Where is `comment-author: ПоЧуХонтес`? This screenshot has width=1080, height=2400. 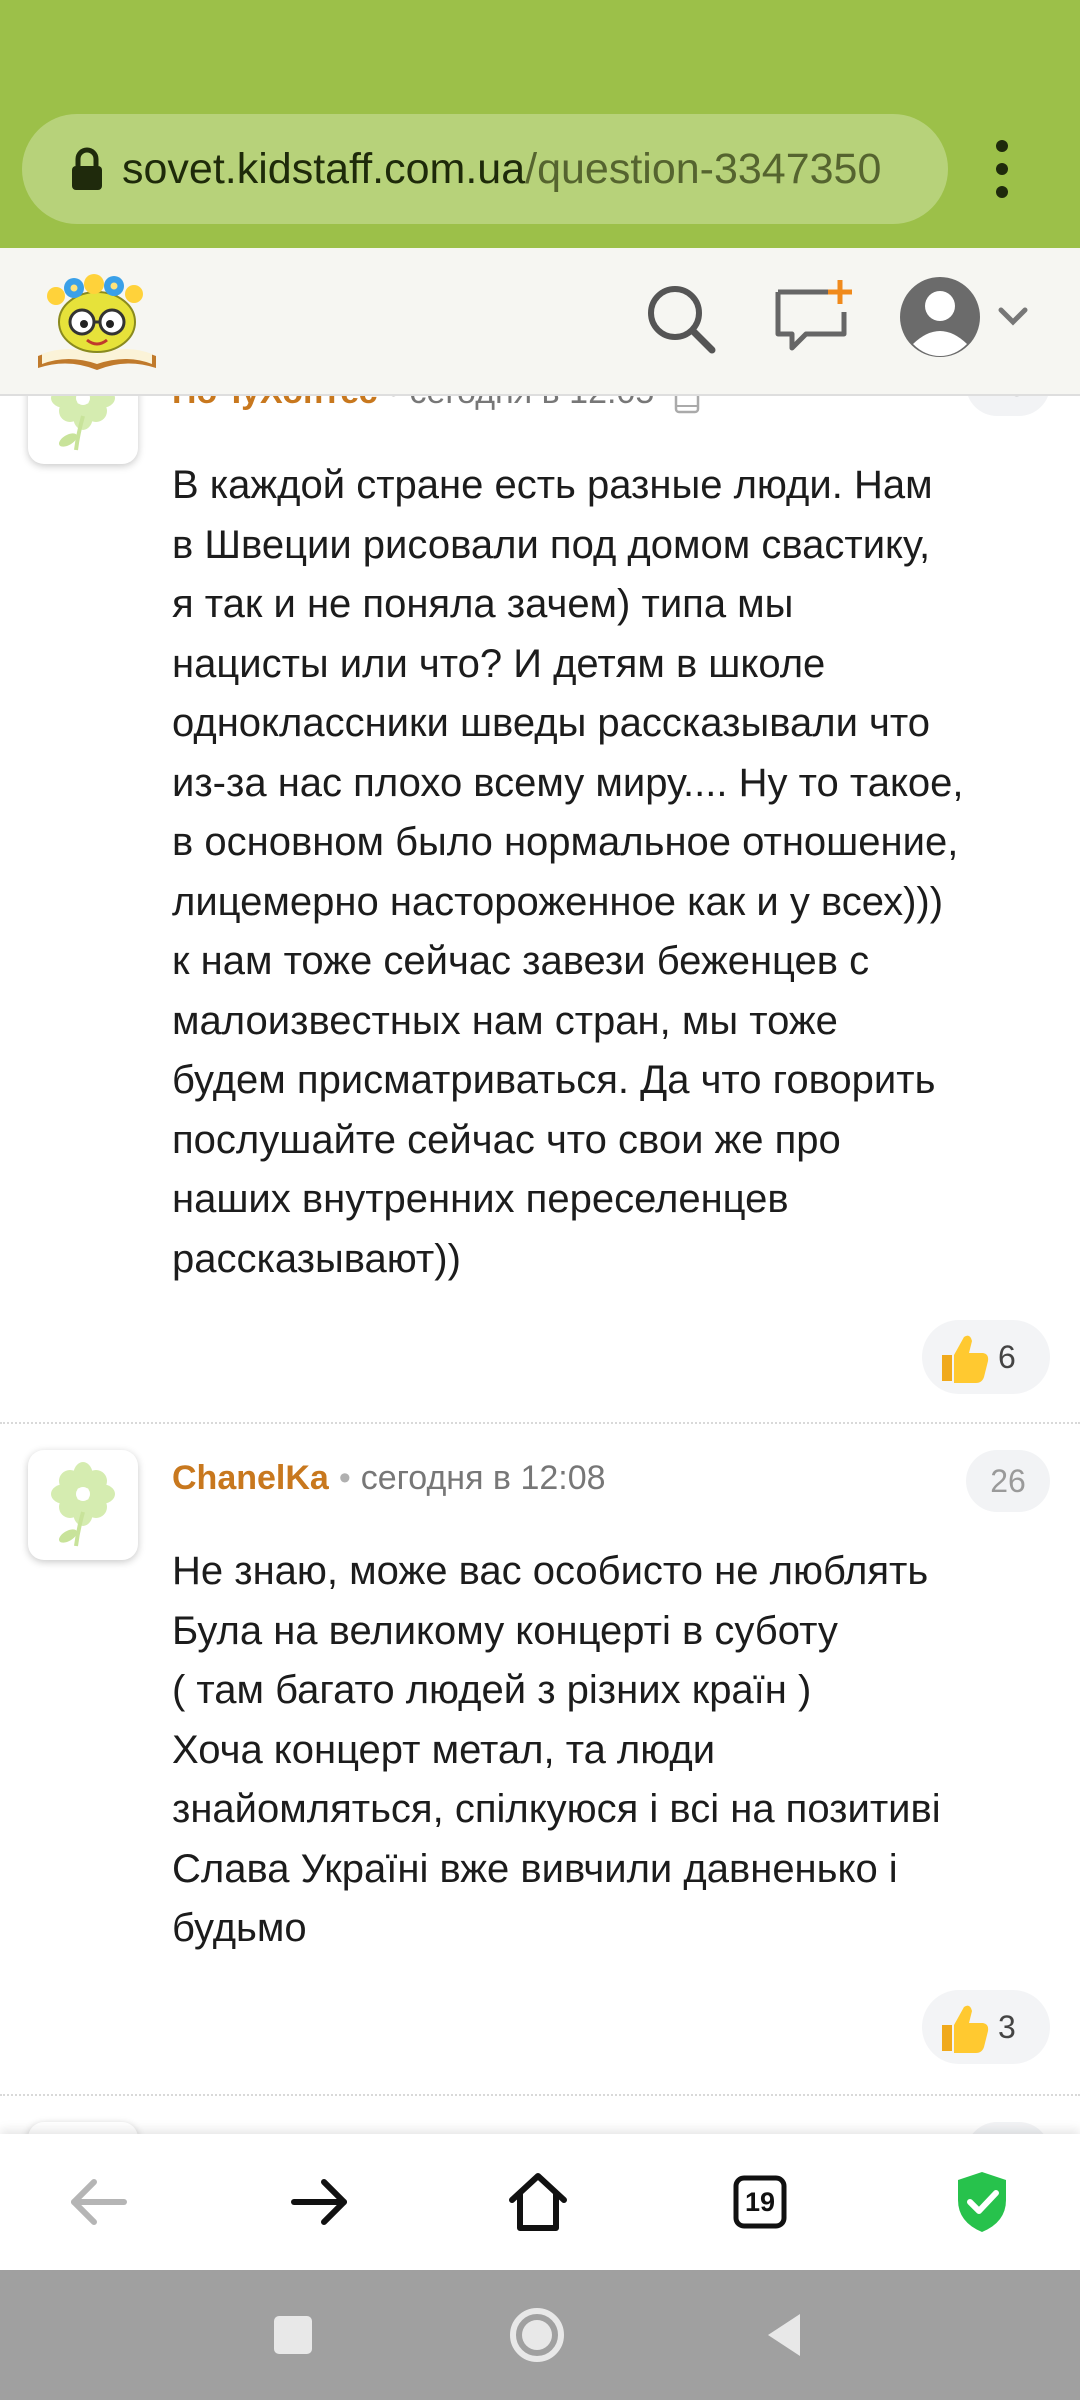 comment-author: ПоЧуХонтес is located at coordinates (275, 402).